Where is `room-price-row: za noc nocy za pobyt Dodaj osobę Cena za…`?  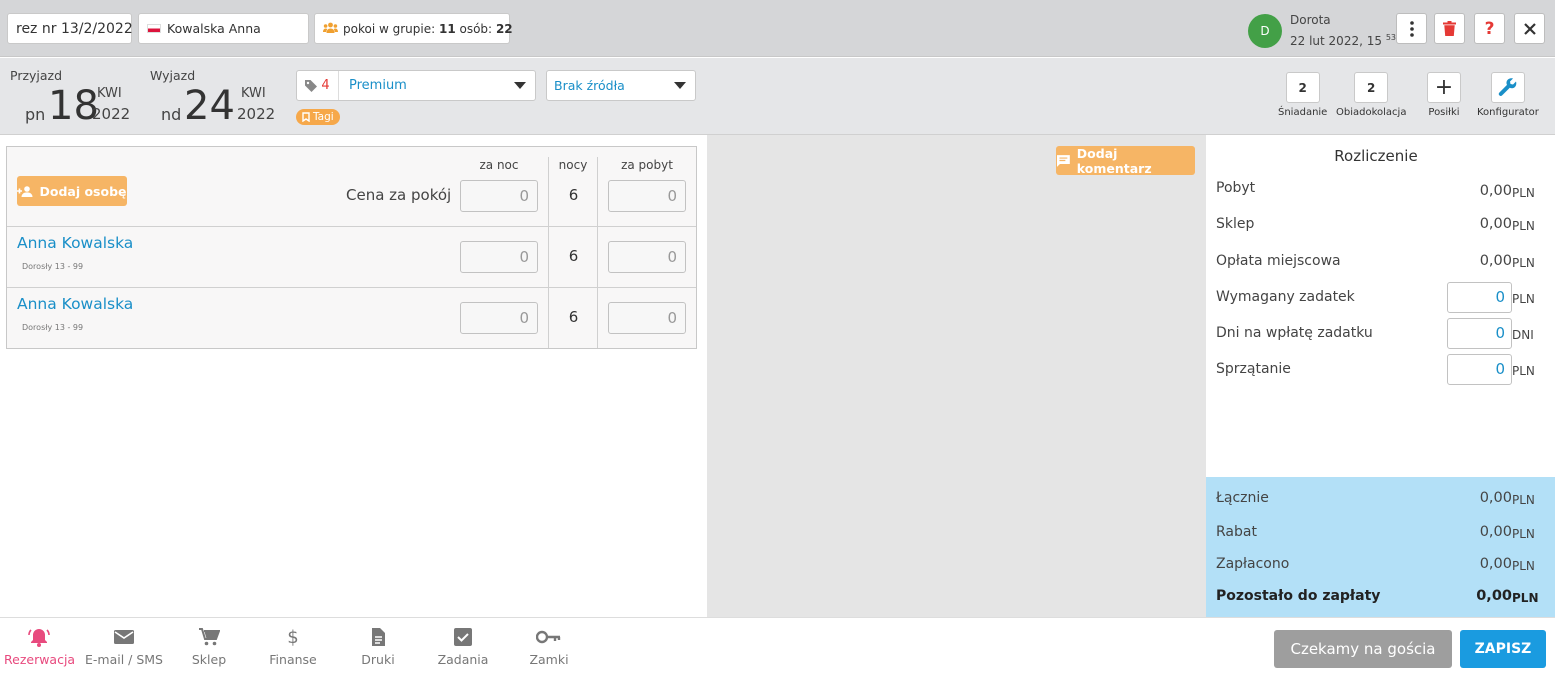 room-price-row: za noc nocy za pobyt Dodaj osobę Cena za… is located at coordinates (351, 187).